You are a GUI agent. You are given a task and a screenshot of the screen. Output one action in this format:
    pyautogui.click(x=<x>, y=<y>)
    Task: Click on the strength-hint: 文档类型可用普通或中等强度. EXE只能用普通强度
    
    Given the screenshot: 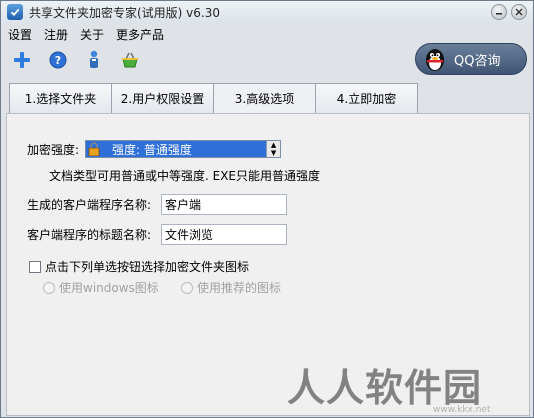 What is the action you would take?
    pyautogui.click(x=185, y=176)
    